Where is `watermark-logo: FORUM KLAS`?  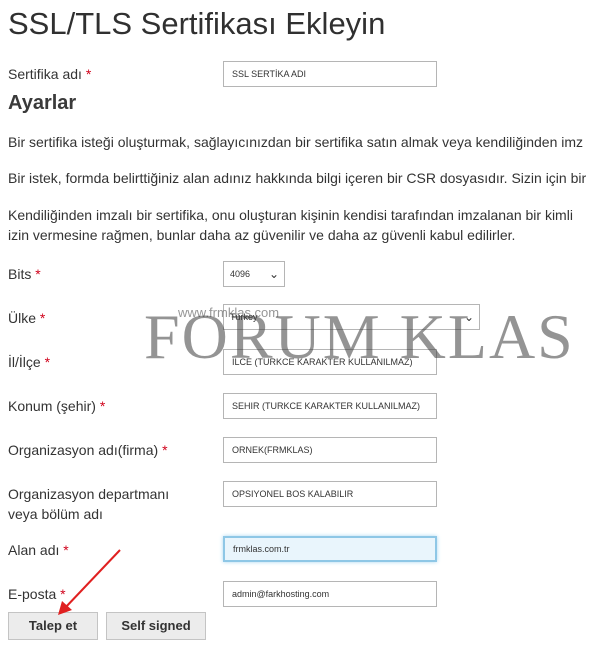
watermark-logo: FORUM KLAS is located at coordinates (359, 336).